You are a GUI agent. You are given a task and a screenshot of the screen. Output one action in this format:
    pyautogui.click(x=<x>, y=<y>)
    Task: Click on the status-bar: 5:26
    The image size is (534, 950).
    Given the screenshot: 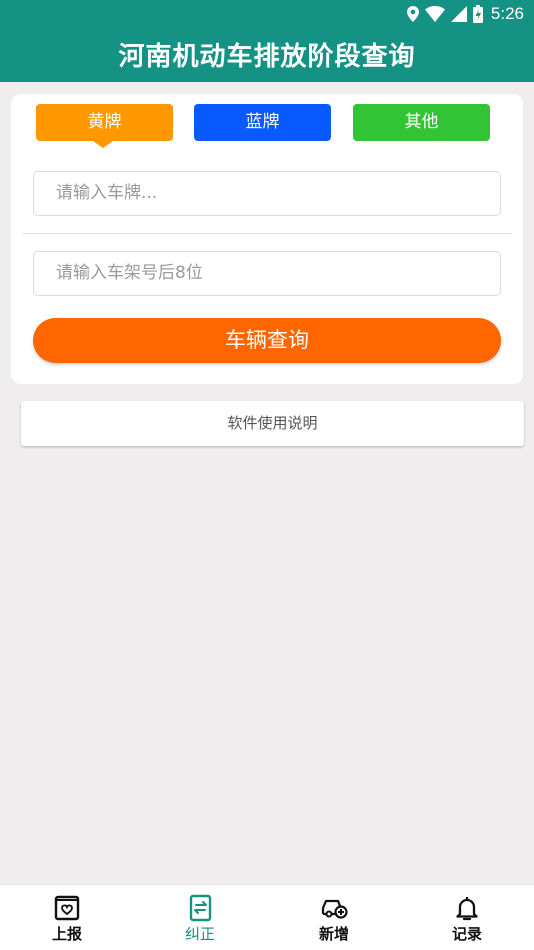 What is the action you would take?
    pyautogui.click(x=267, y=14)
    